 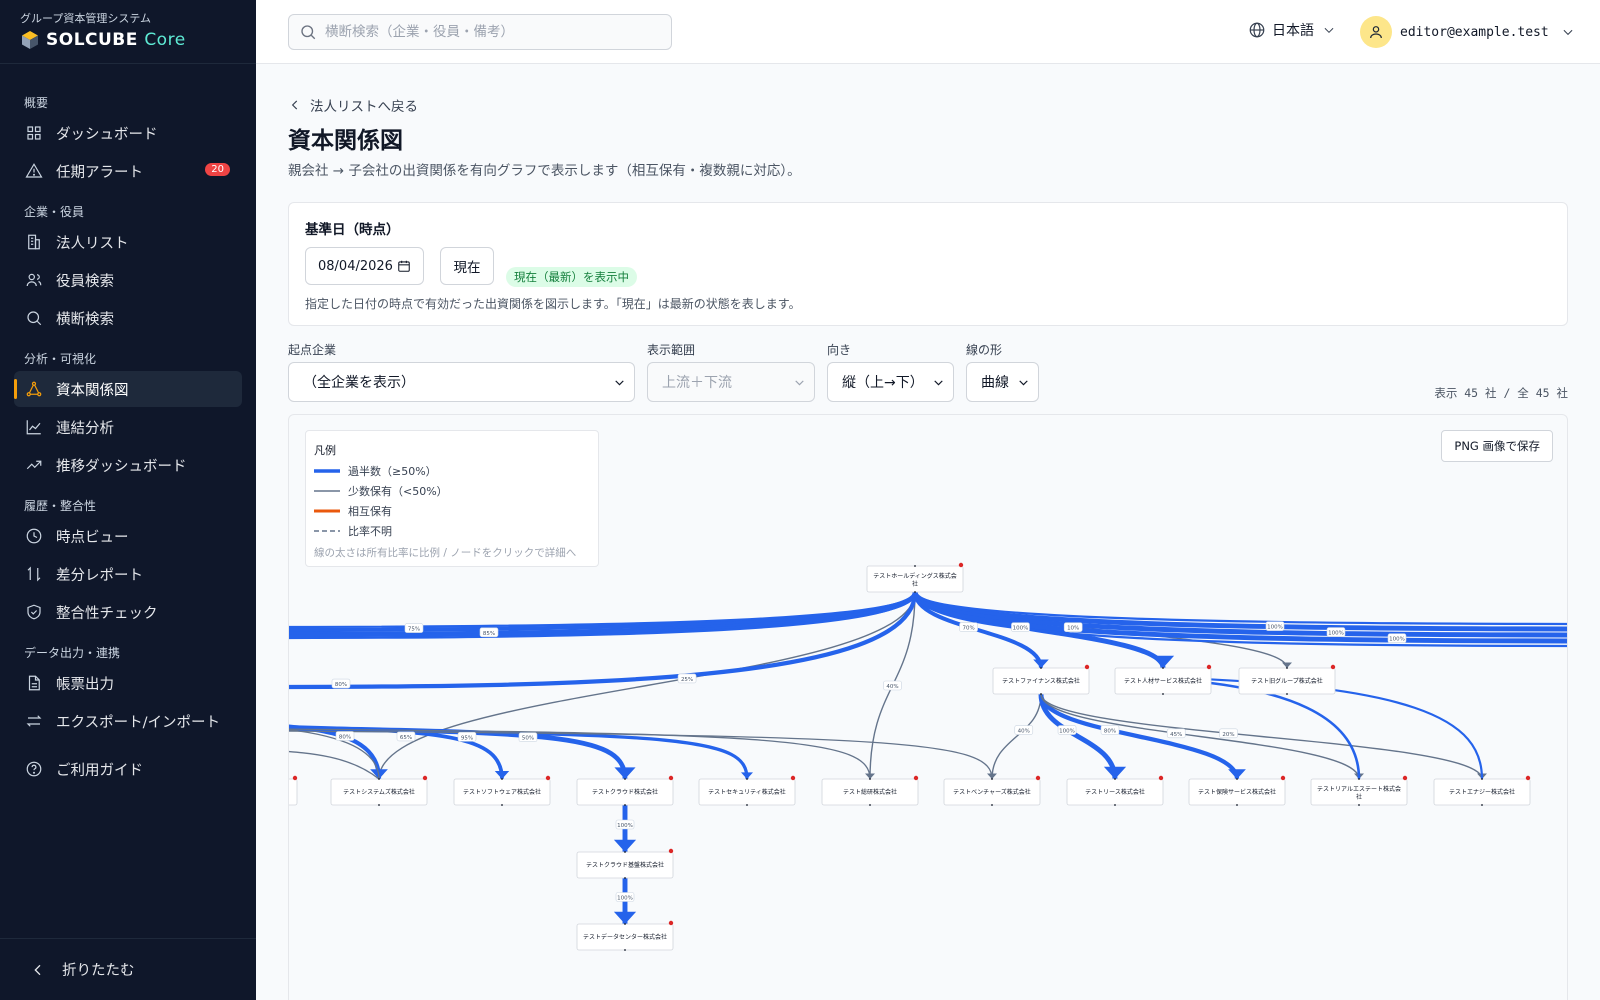 I want to click on sidebar-item-network: 資本関係図, so click(x=128, y=389).